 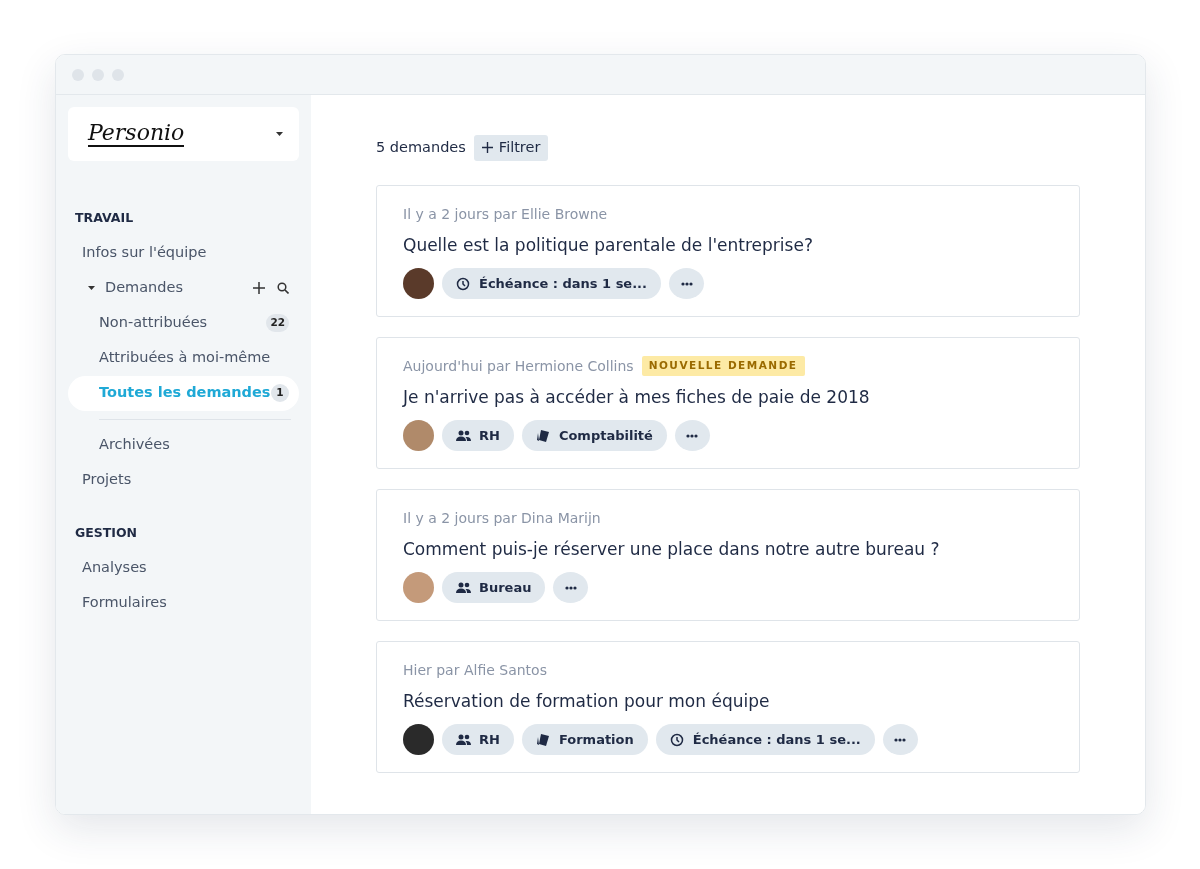 I want to click on sidebar-item: Formulaires, so click(x=183, y=603).